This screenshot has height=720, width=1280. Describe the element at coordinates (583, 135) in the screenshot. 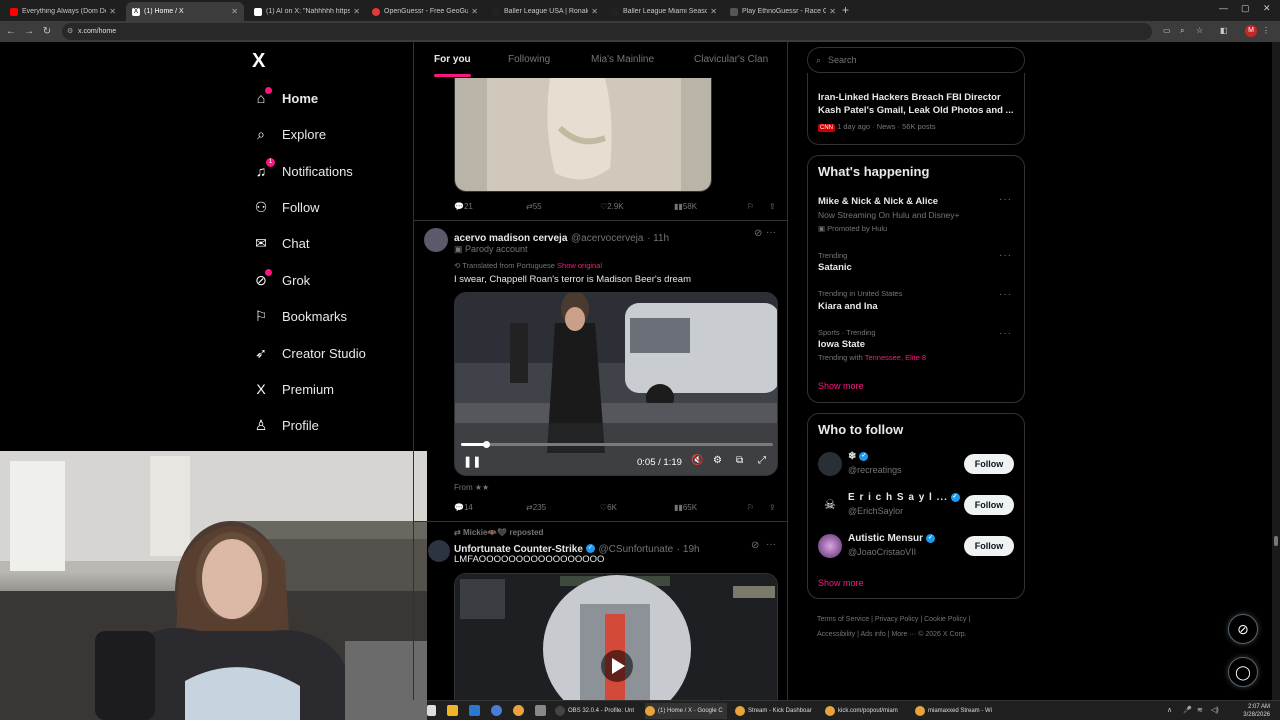

I see `post-image` at that location.